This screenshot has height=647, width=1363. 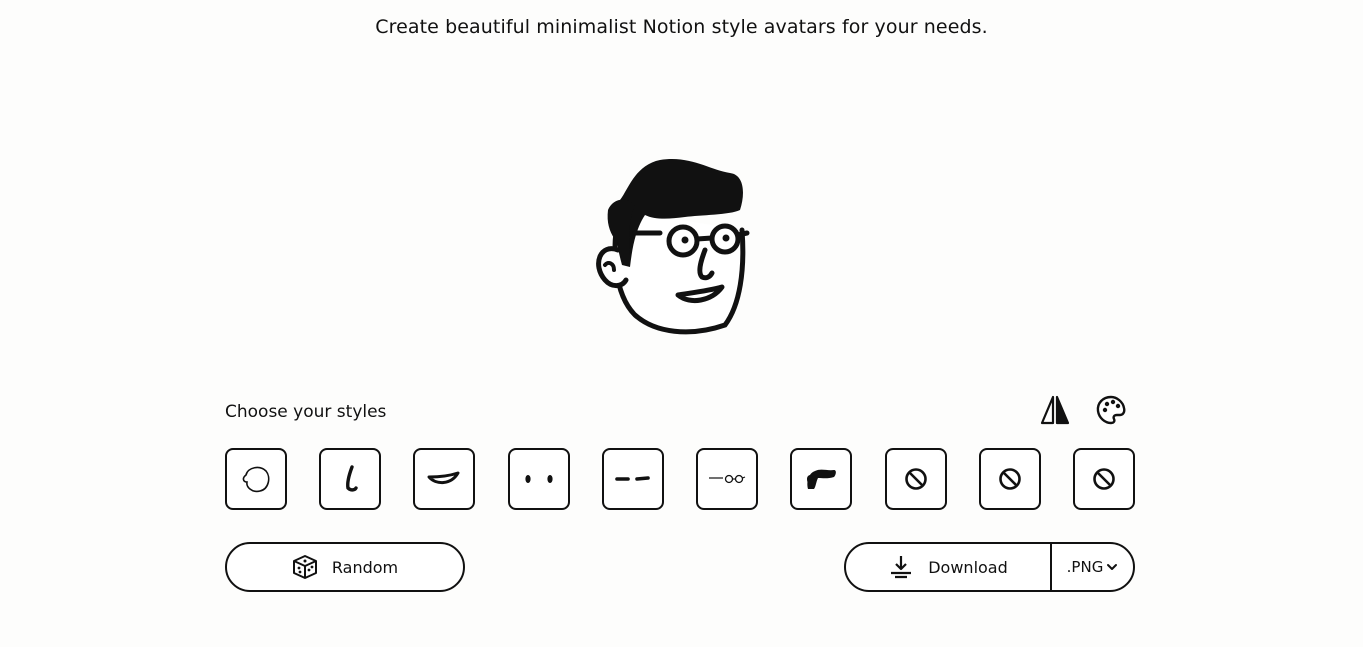 I want to click on dice-icon, so click(x=304, y=567).